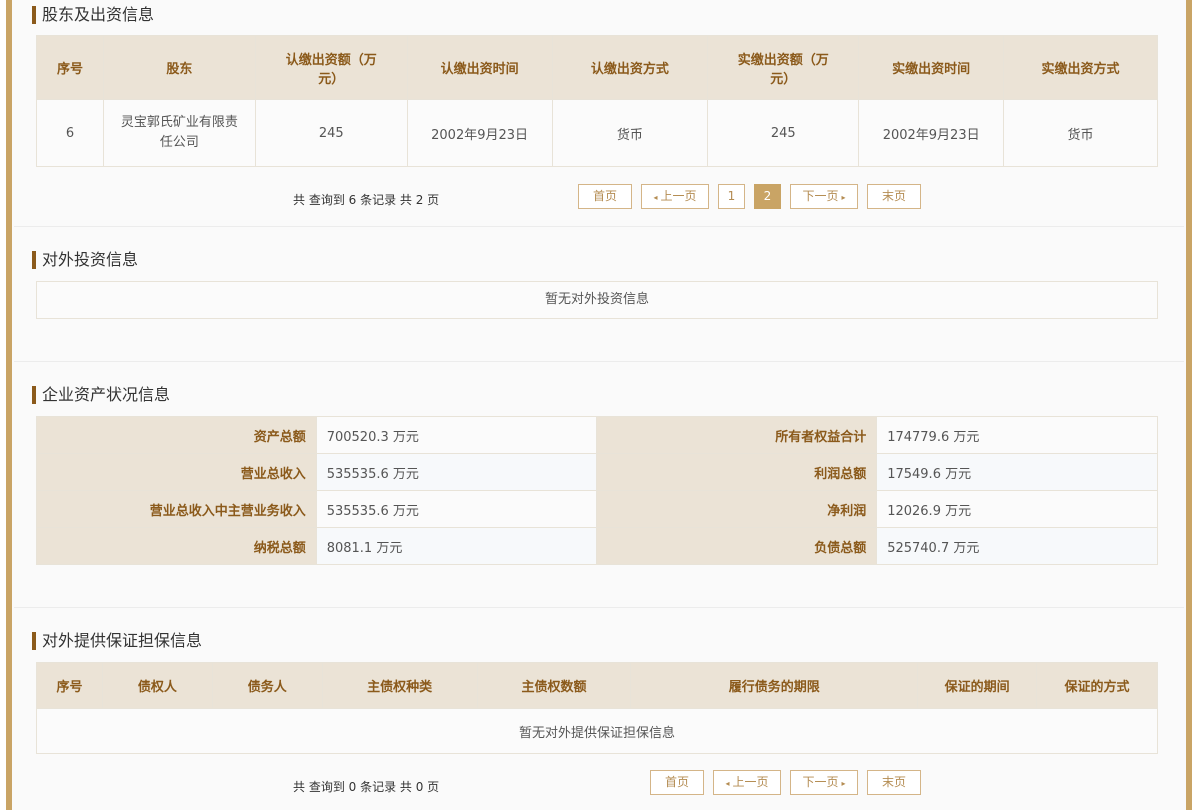 This screenshot has height=810, width=1198. Describe the element at coordinates (737, 546) in the screenshot. I see `asset-label: 负债总额` at that location.